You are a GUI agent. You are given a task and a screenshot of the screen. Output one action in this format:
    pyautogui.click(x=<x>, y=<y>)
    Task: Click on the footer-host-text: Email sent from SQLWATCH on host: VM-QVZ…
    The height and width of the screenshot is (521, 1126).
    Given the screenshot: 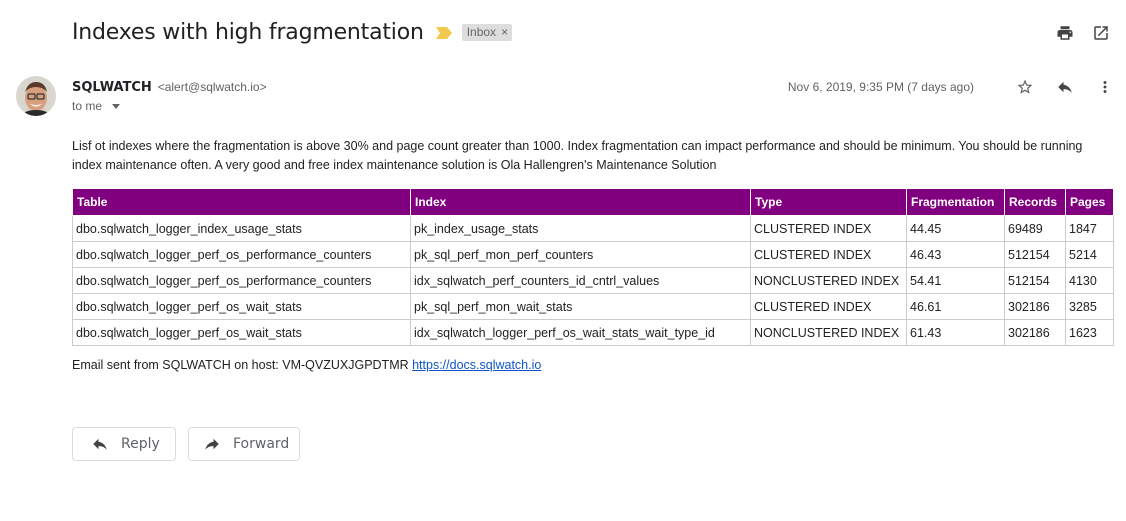 What is the action you would take?
    pyautogui.click(x=242, y=365)
    